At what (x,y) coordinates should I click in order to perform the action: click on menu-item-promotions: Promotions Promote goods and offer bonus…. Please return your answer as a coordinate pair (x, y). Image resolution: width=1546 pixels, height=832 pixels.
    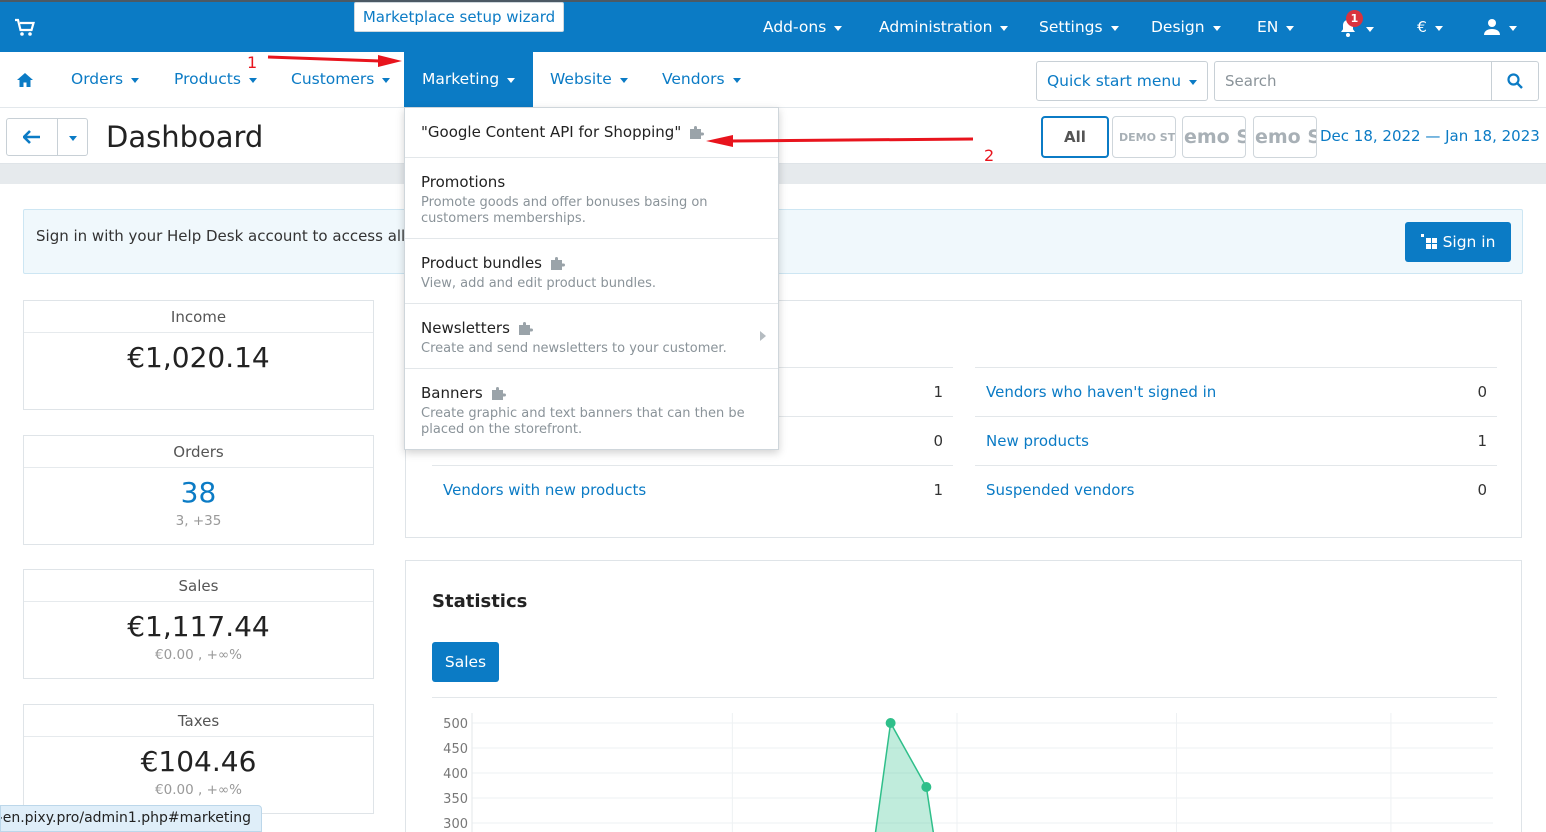
    Looking at the image, I should click on (591, 198).